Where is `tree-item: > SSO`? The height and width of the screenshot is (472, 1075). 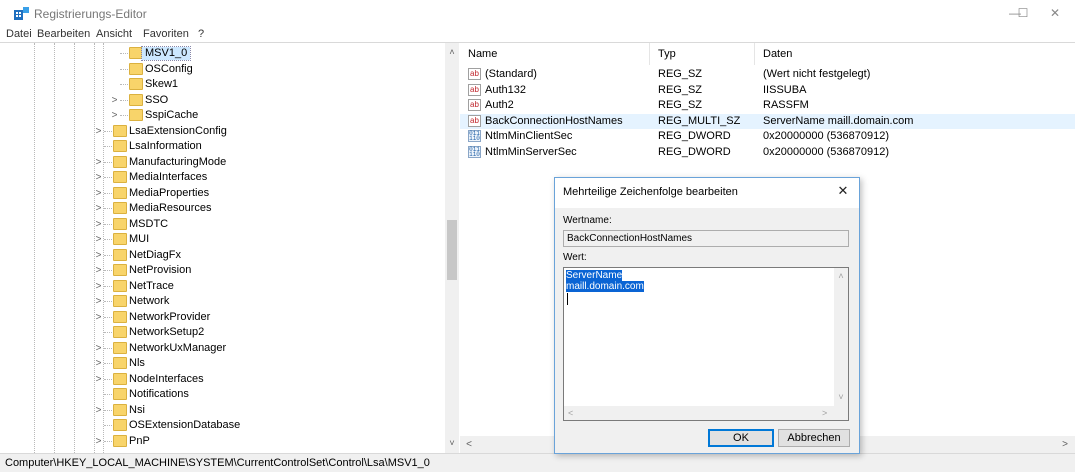
tree-item: > SSO is located at coordinates (222, 101).